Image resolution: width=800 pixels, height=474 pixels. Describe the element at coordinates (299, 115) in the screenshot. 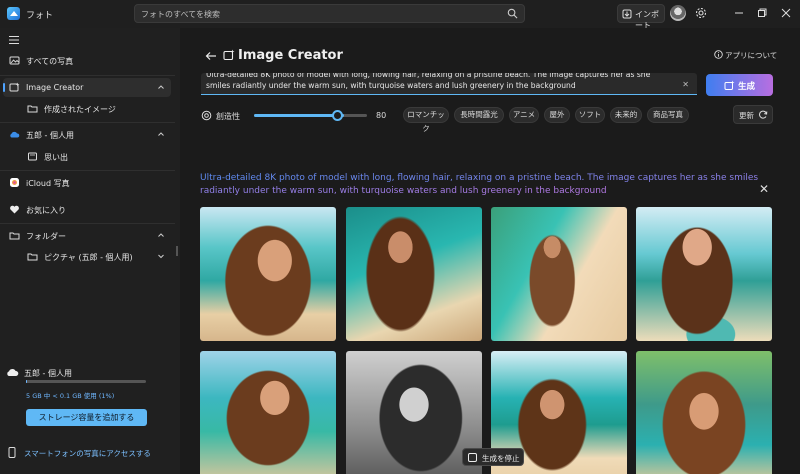

I see `creativity-slider-fill` at that location.